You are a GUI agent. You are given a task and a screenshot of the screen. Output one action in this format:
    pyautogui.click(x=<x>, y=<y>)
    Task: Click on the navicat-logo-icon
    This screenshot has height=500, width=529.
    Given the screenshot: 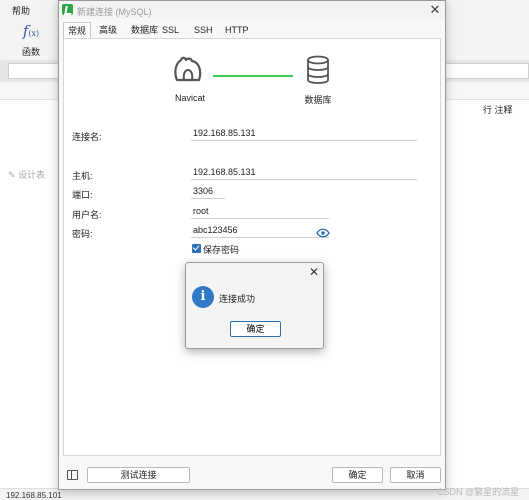 What is the action you would take?
    pyautogui.click(x=67, y=9)
    